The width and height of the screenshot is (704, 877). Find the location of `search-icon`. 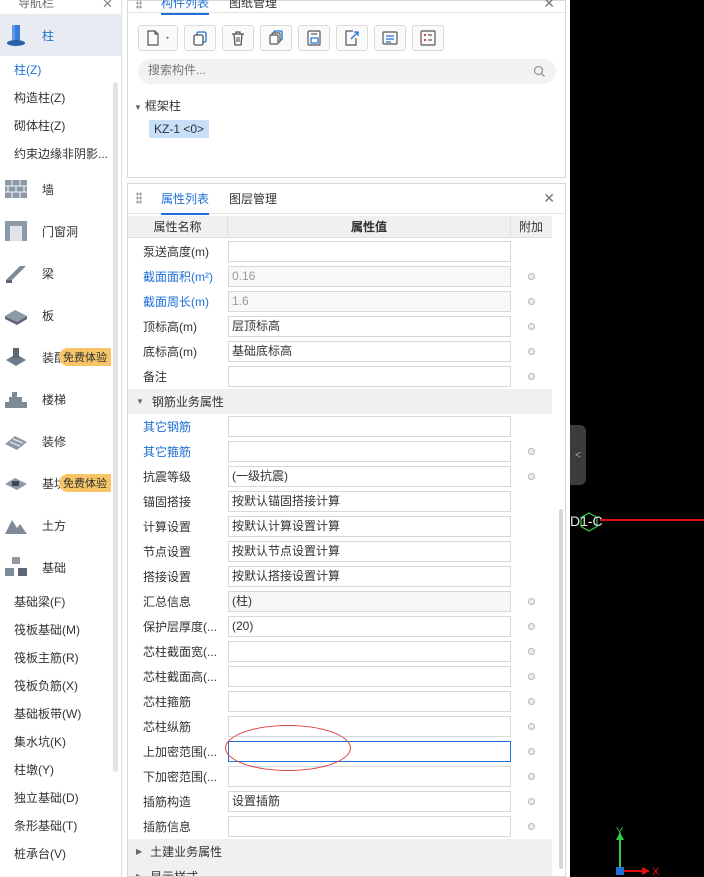

search-icon is located at coordinates (539, 71).